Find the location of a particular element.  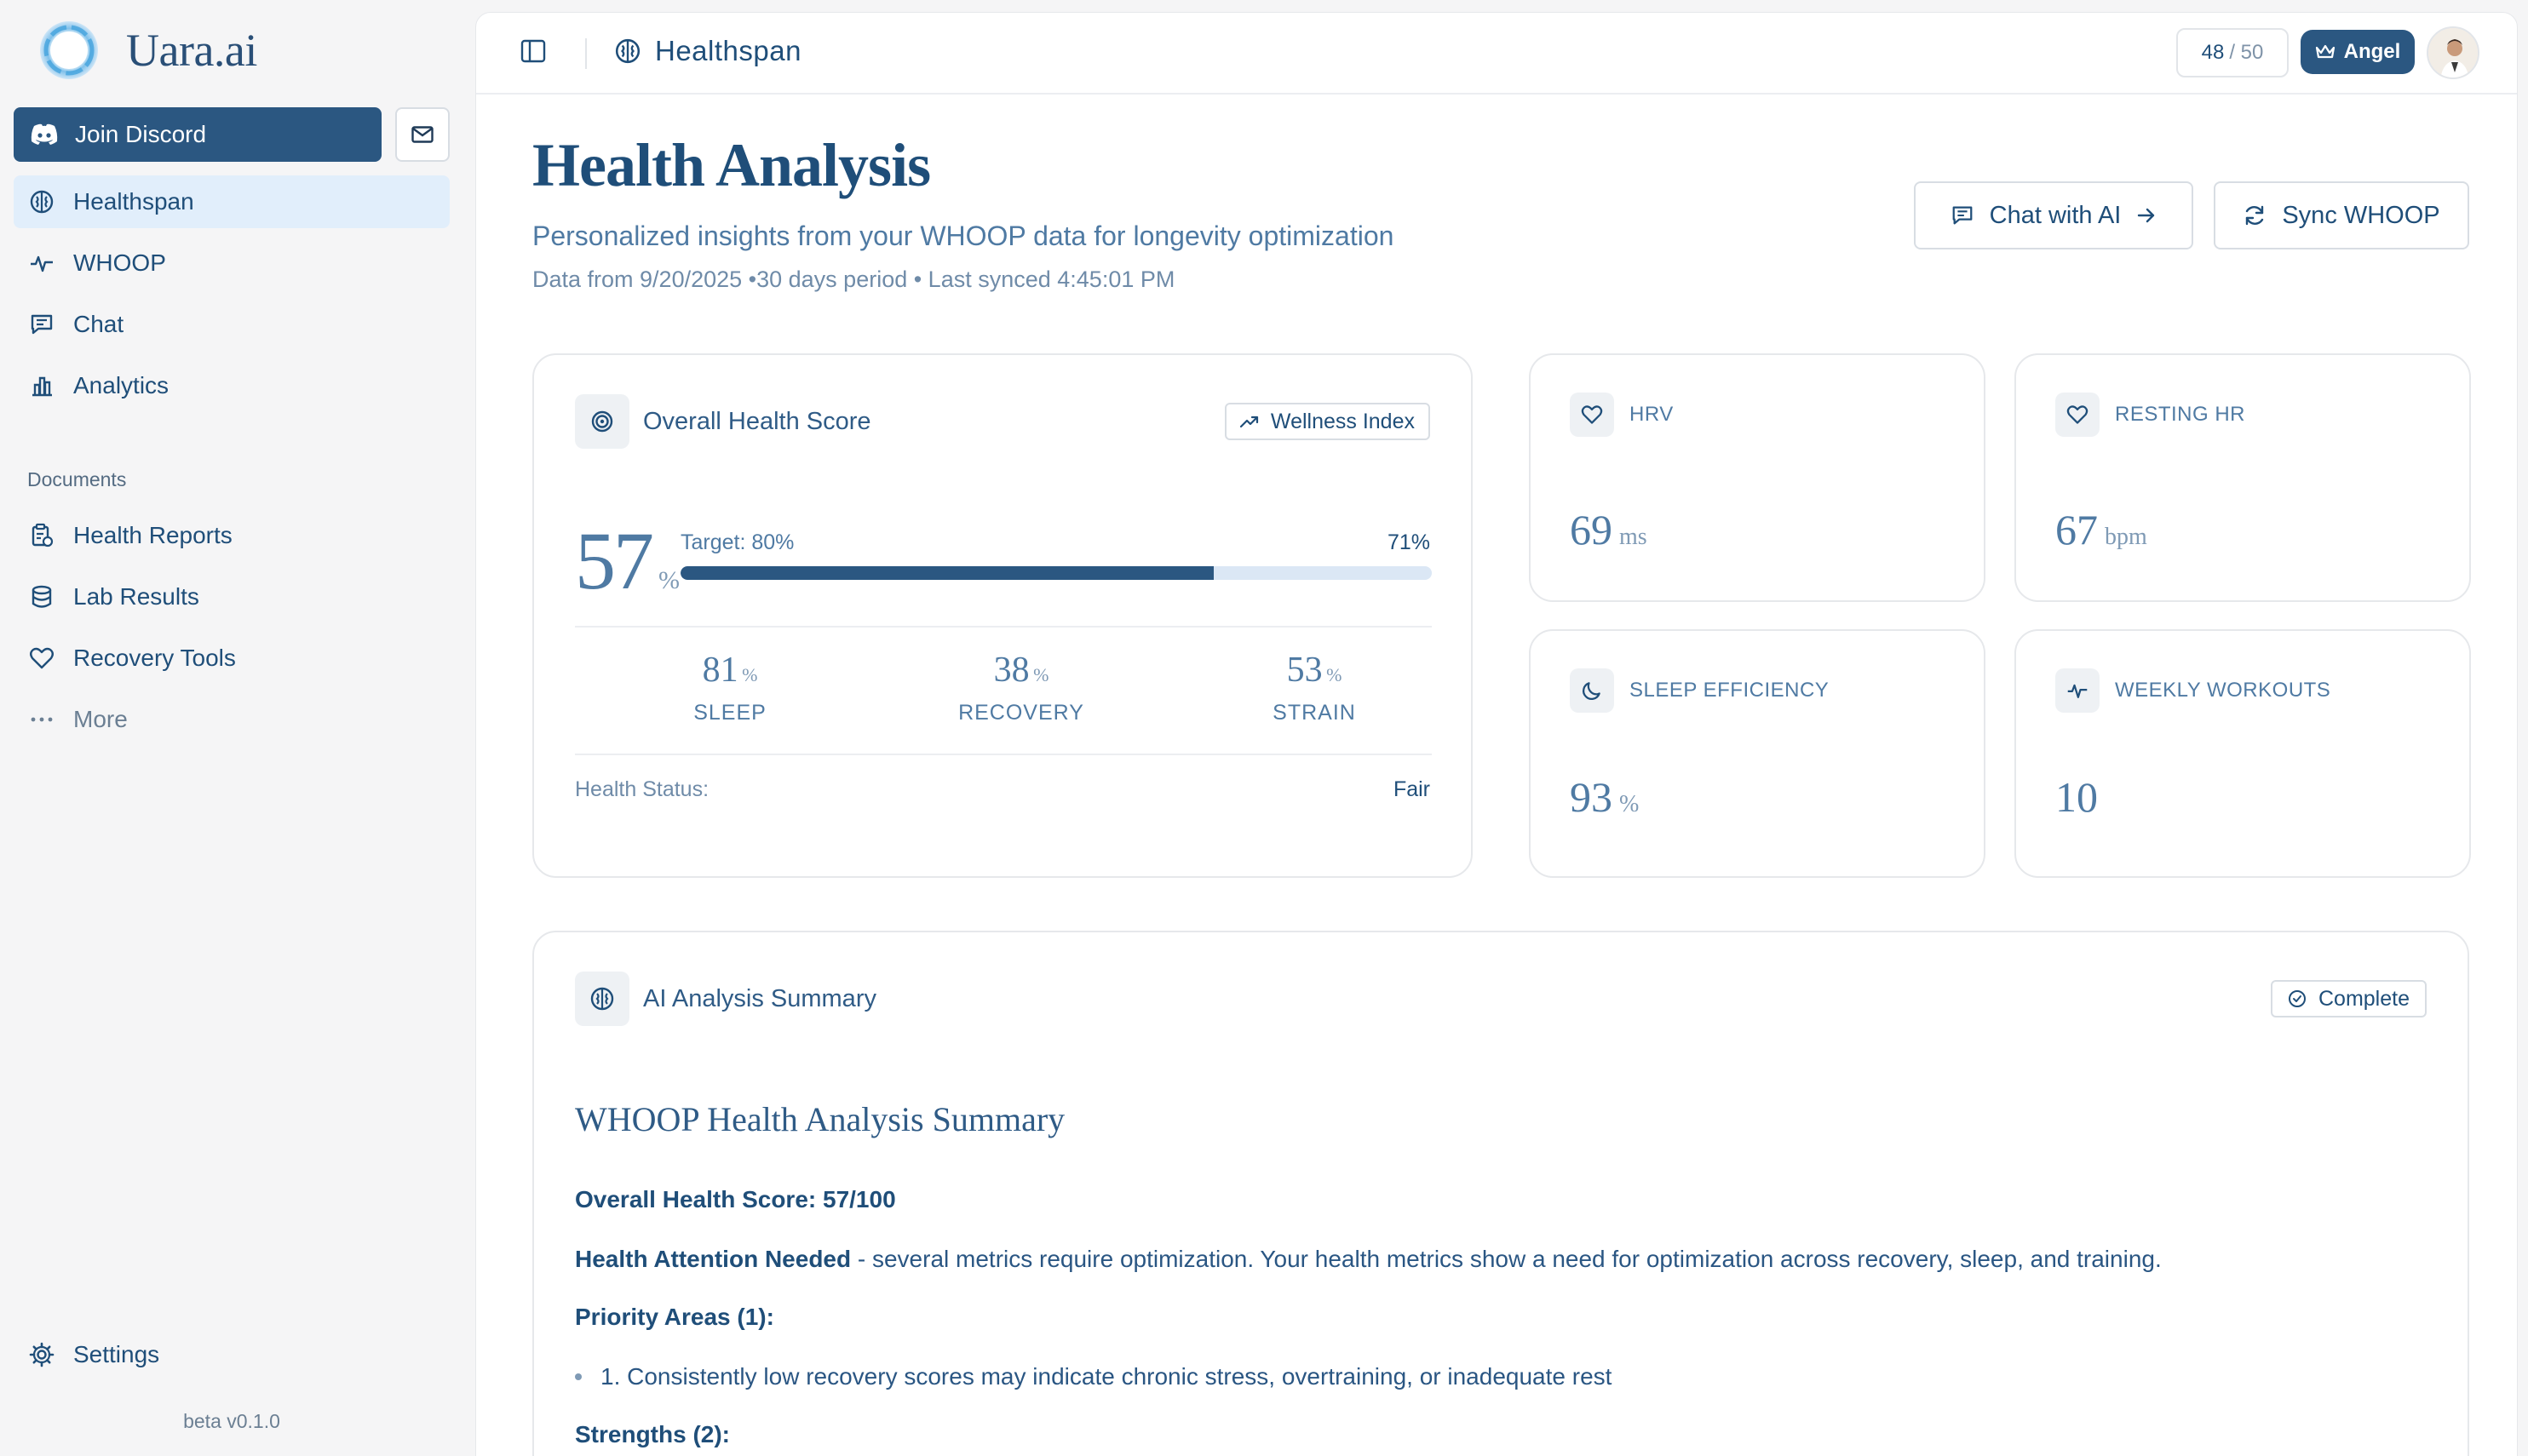

mail-button is located at coordinates (422, 135).